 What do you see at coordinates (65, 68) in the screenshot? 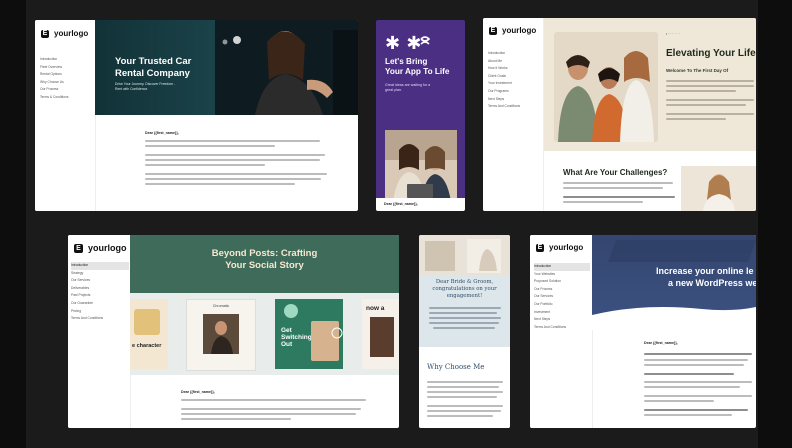
I see `sidebar-item: Fleet Overview` at bounding box center [65, 68].